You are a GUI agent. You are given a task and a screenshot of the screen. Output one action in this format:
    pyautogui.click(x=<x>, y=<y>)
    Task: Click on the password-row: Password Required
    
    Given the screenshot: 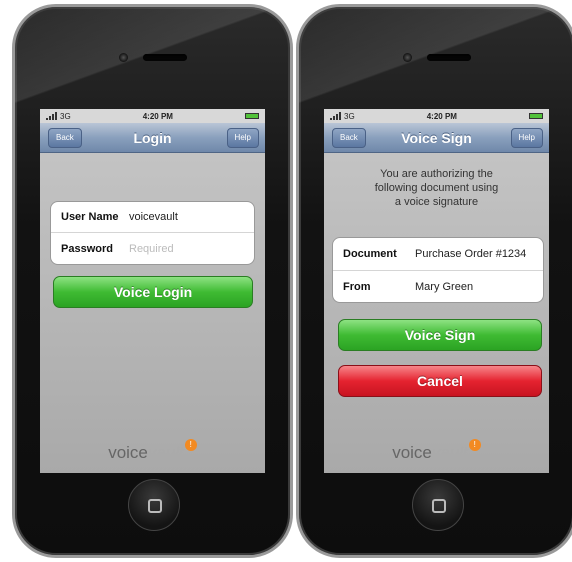 What is the action you would take?
    pyautogui.click(x=152, y=248)
    